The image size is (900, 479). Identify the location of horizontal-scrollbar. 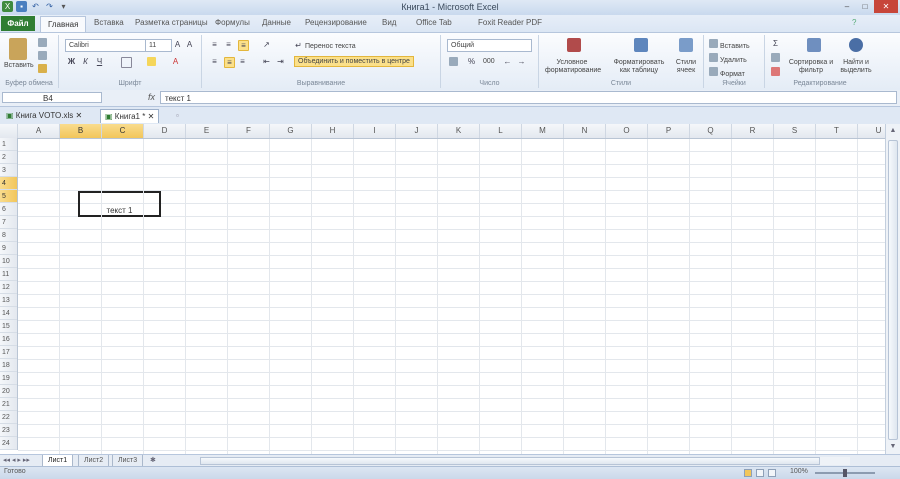
(525, 461).